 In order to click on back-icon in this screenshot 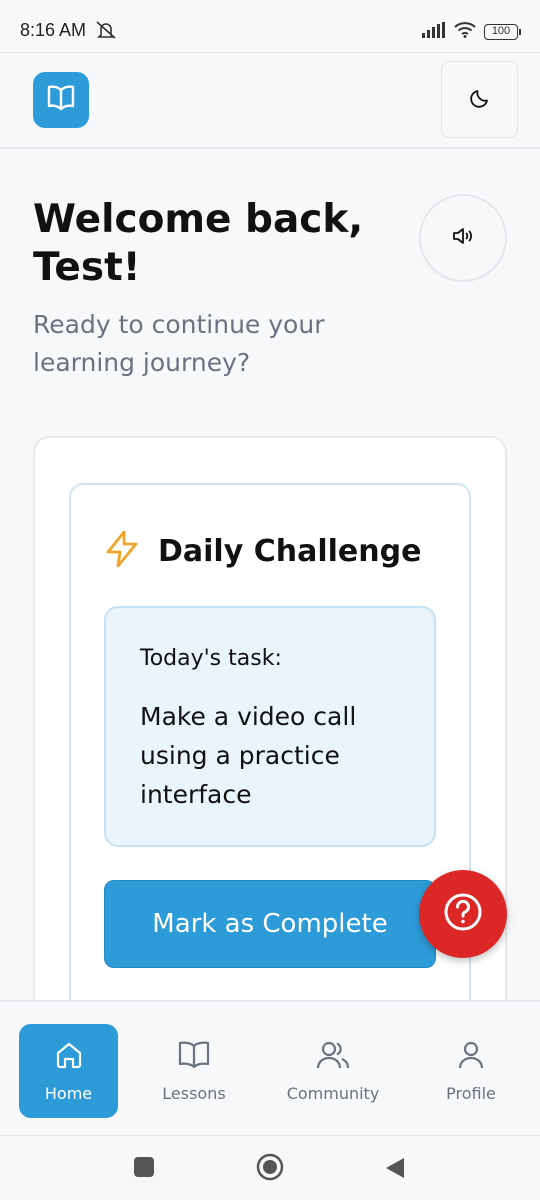, I will do `click(395, 1170)`.